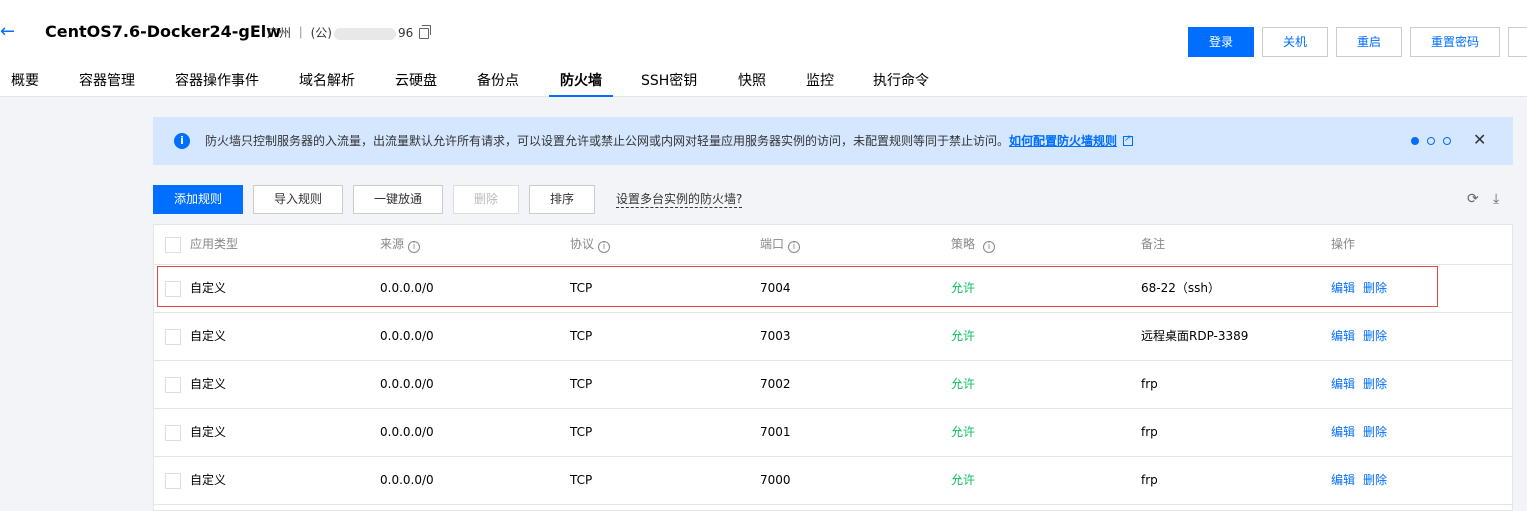  Describe the element at coordinates (425, 32) in the screenshot. I see `copy-icon` at that location.